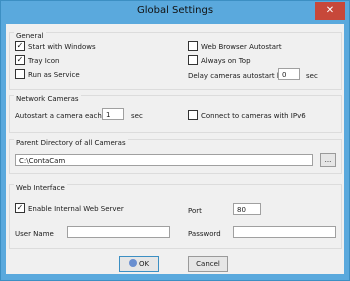  I want to click on password-input, so click(284, 232).